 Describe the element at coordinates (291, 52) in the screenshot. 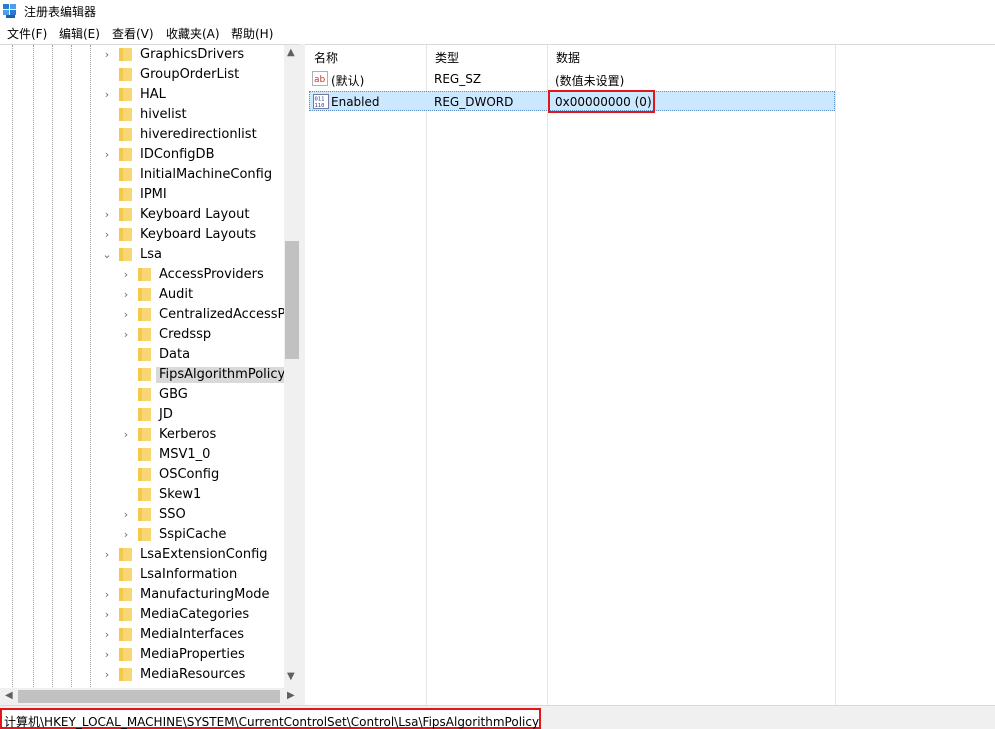

I see `scroll-up-arrow-icon: ▲` at that location.